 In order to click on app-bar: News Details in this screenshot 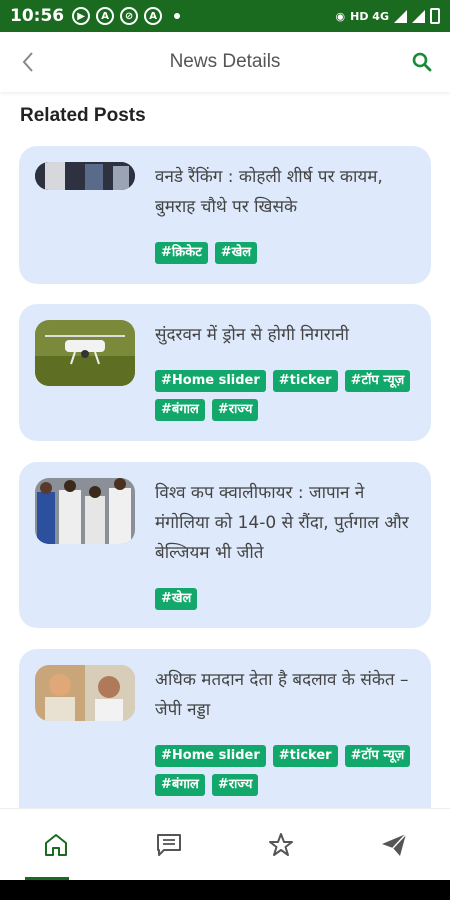, I will do `click(225, 62)`.